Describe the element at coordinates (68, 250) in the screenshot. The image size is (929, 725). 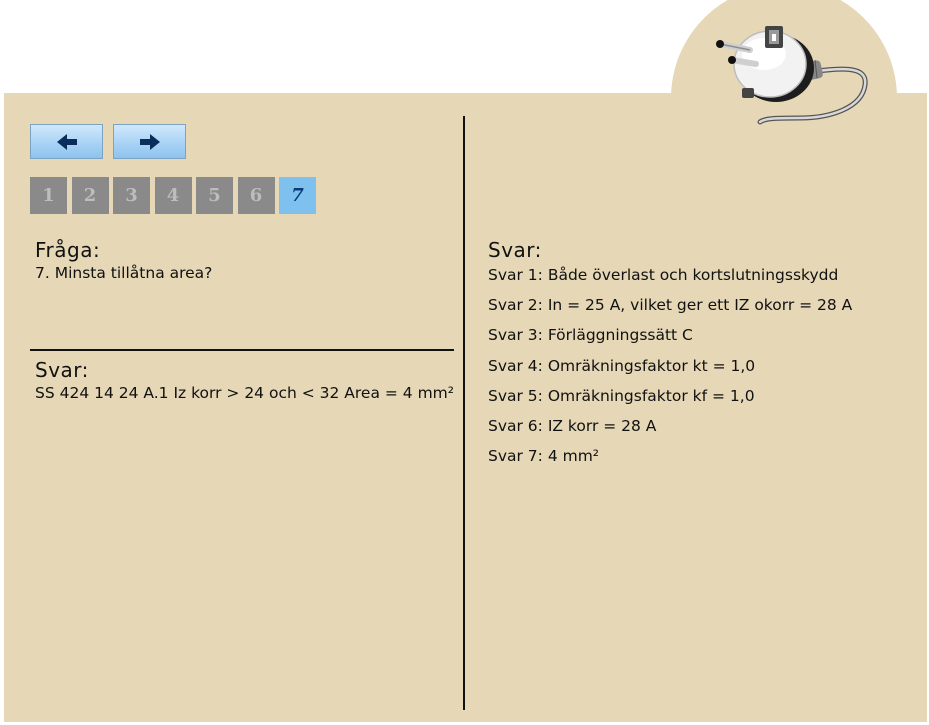
I see `question-heading: Fråga:` at that location.